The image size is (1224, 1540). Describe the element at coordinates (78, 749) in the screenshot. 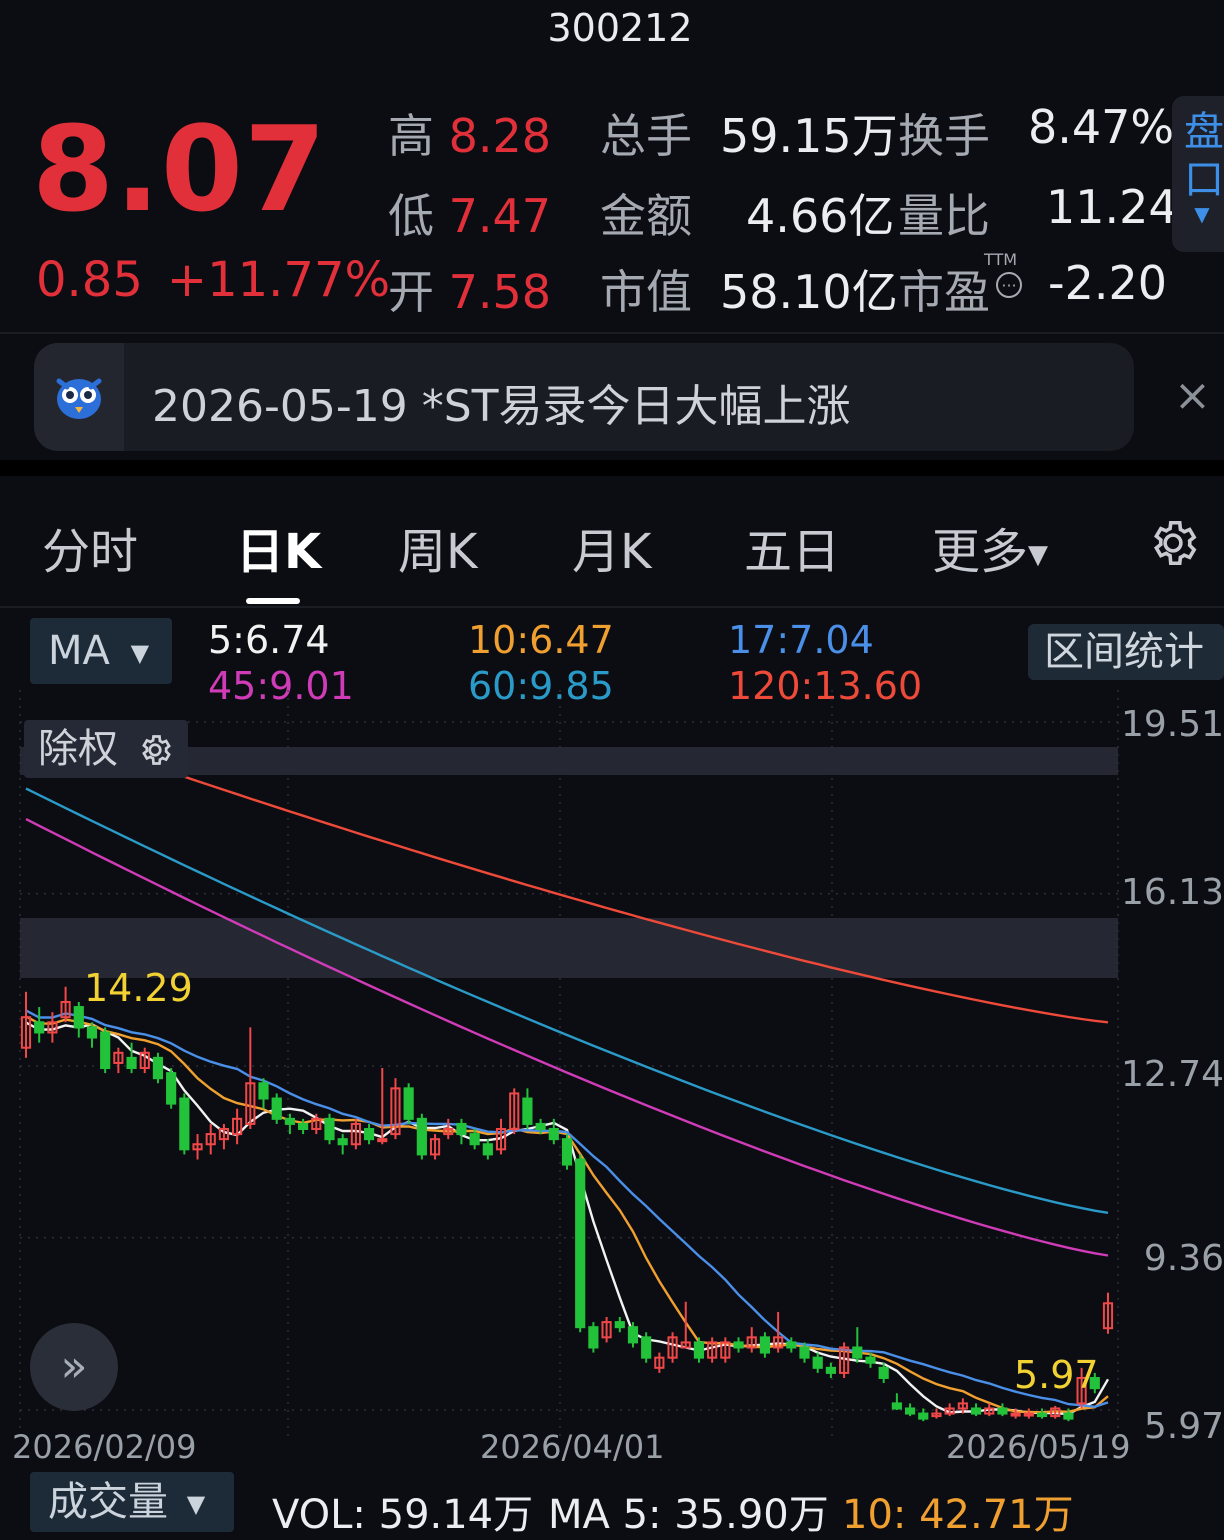

I see `ex-rights-label: 除权` at that location.